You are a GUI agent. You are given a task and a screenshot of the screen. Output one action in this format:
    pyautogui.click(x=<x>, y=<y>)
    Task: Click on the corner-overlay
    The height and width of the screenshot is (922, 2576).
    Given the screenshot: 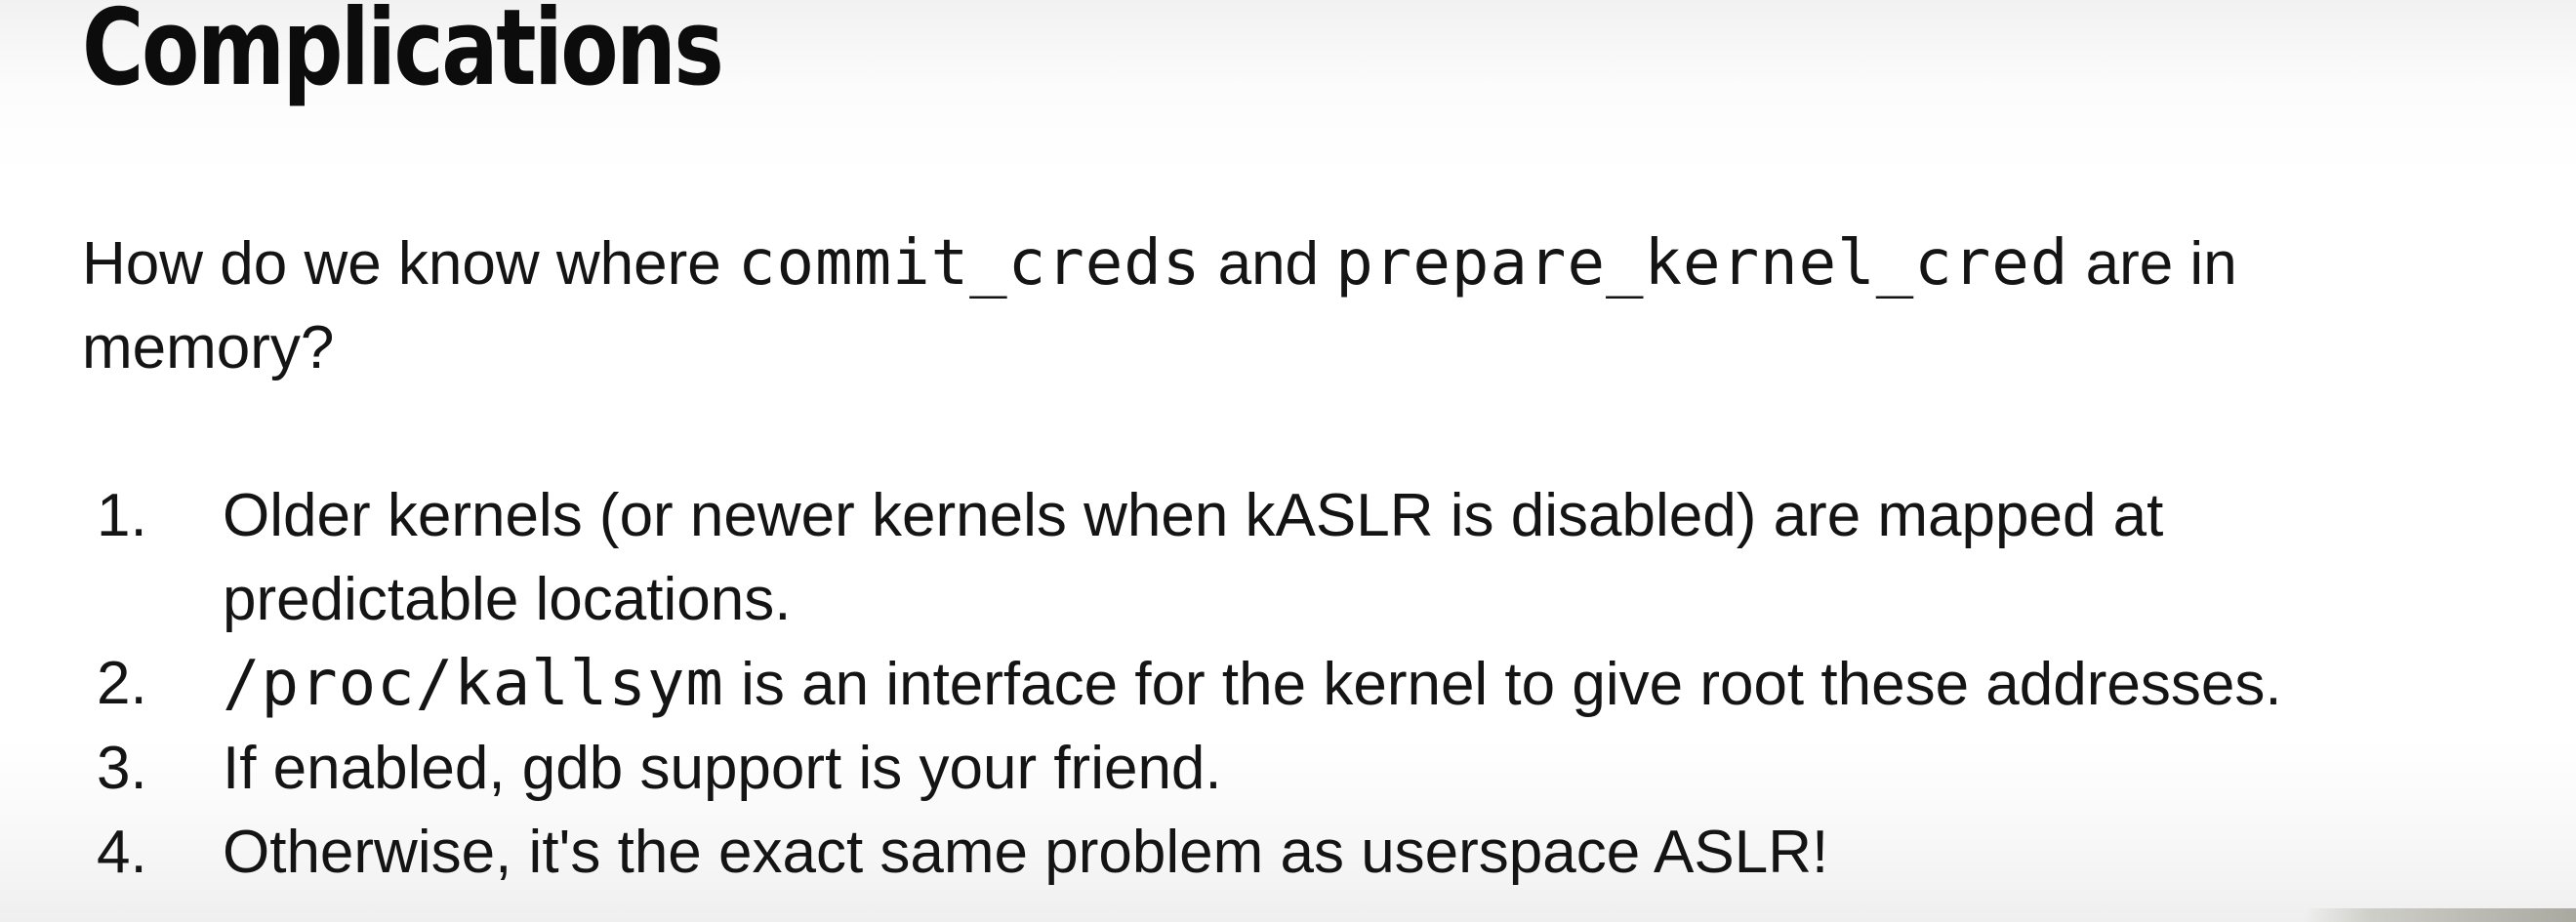 What is the action you would take?
    pyautogui.click(x=2439, y=915)
    